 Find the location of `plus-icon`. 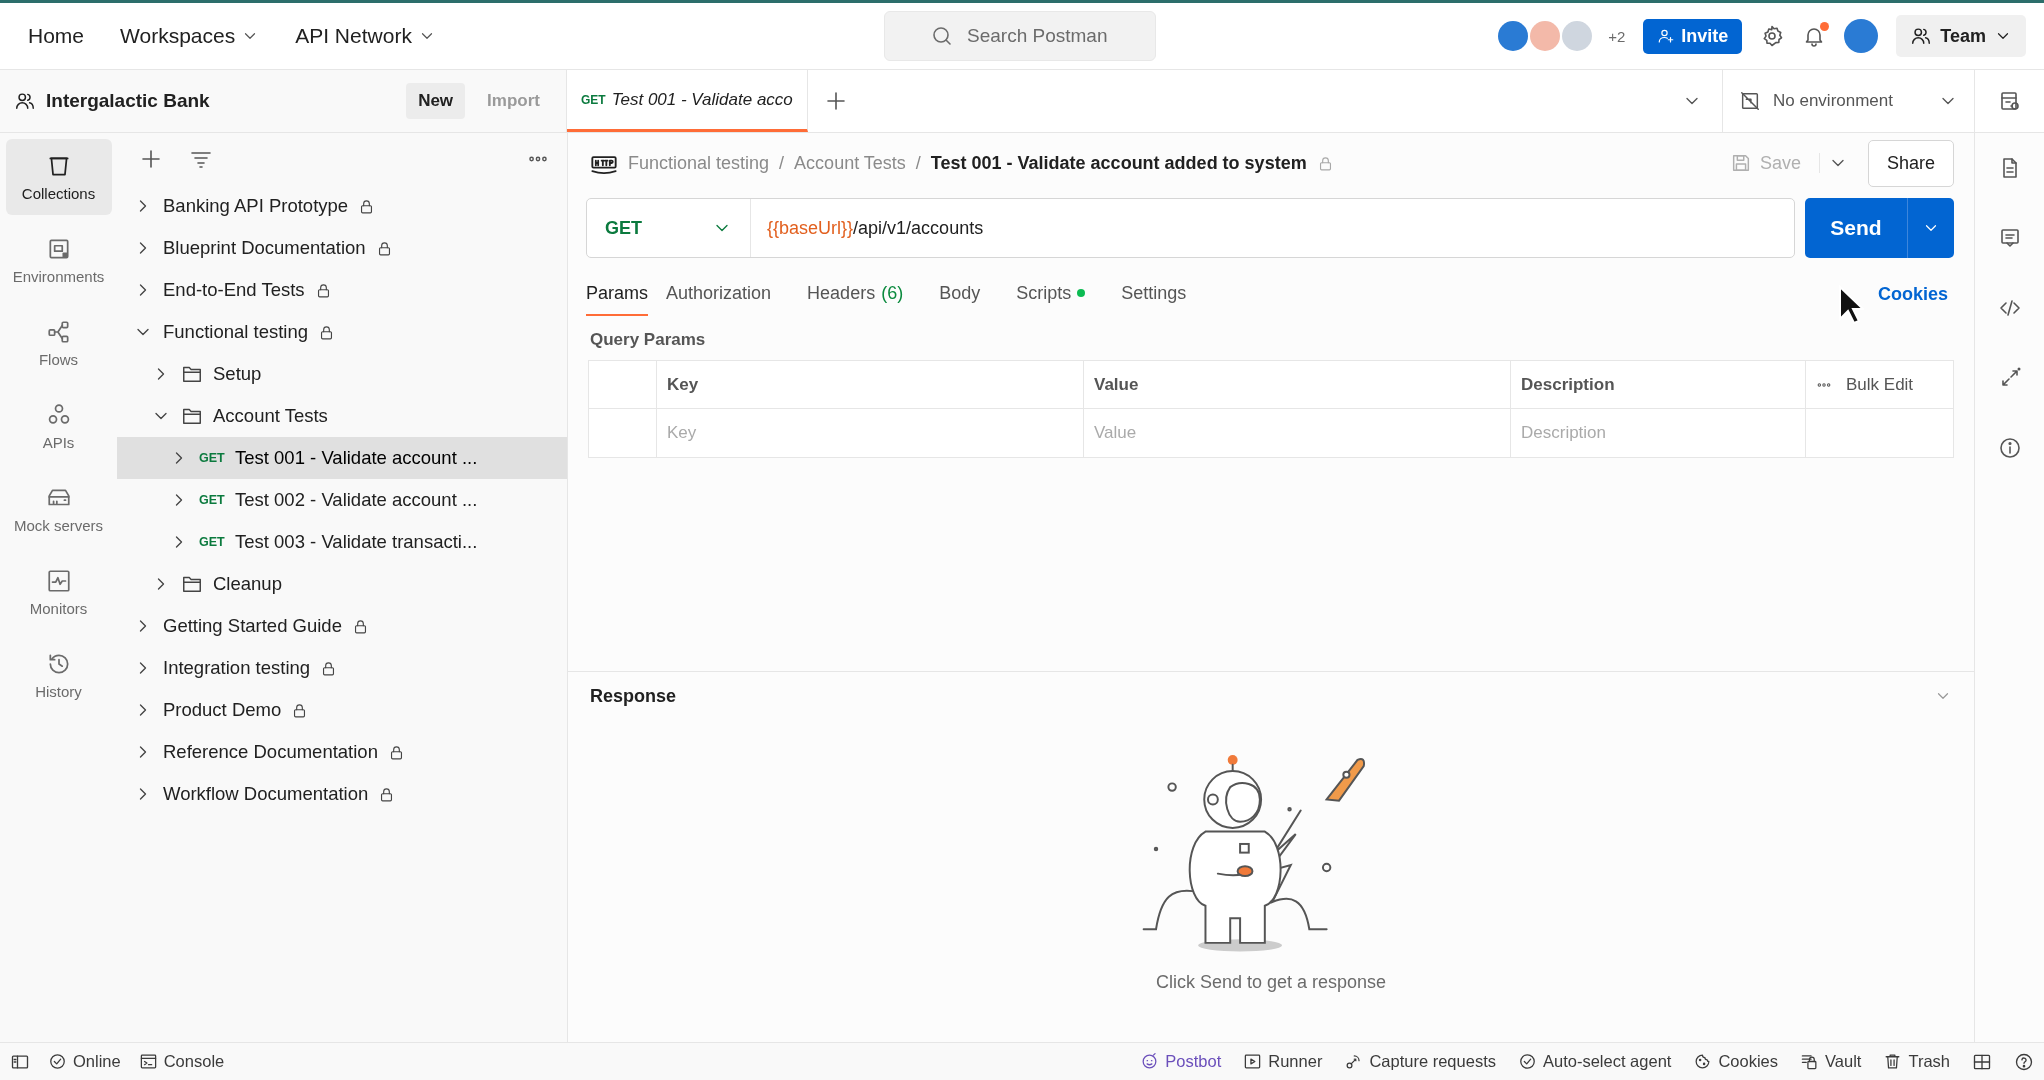

plus-icon is located at coordinates (151, 159).